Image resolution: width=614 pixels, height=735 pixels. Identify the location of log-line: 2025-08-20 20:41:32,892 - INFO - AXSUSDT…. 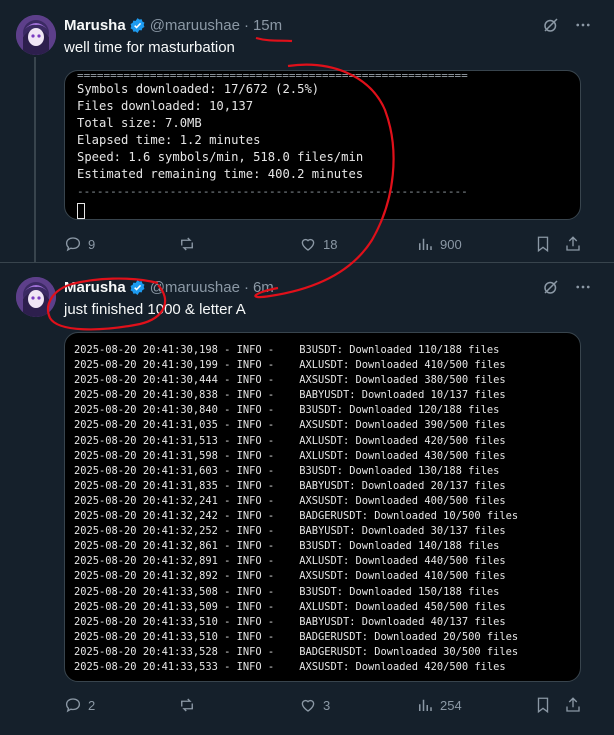
(290, 576).